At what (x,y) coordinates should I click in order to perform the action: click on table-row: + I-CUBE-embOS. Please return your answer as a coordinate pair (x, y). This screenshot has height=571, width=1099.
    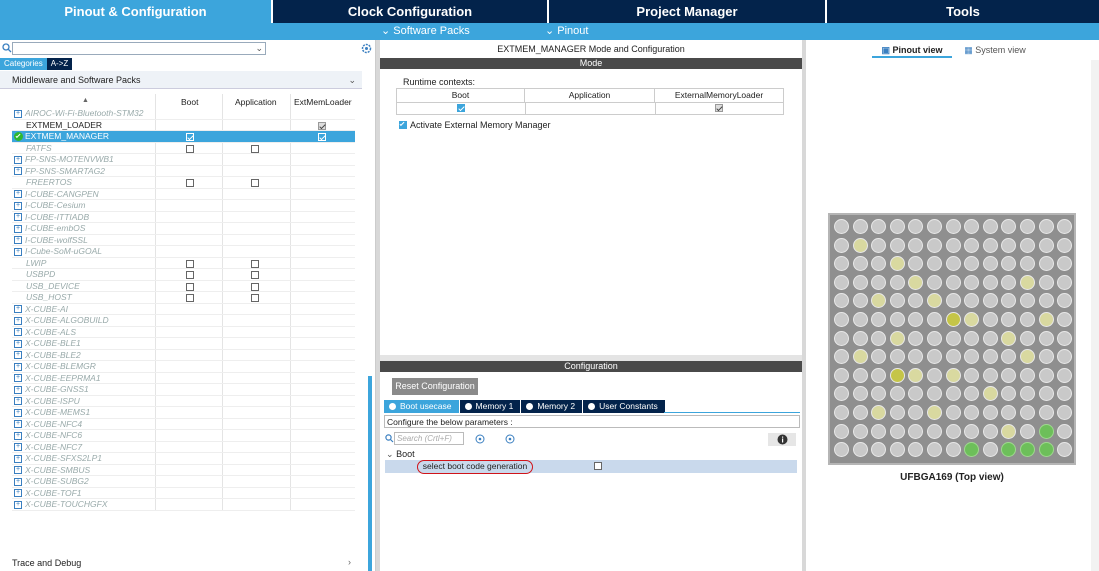
    Looking at the image, I should click on (183, 229).